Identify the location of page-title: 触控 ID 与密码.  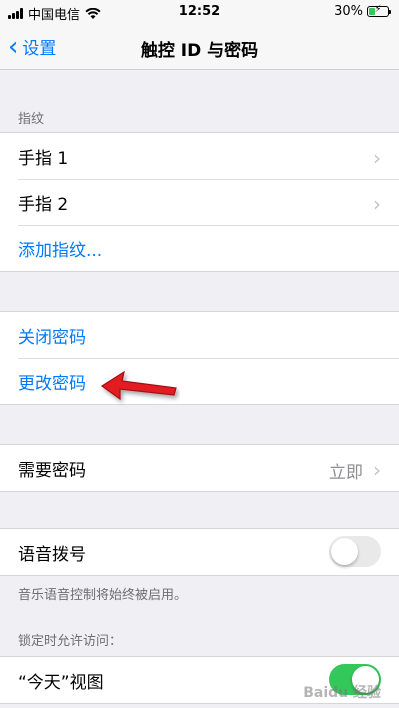
(199, 51).